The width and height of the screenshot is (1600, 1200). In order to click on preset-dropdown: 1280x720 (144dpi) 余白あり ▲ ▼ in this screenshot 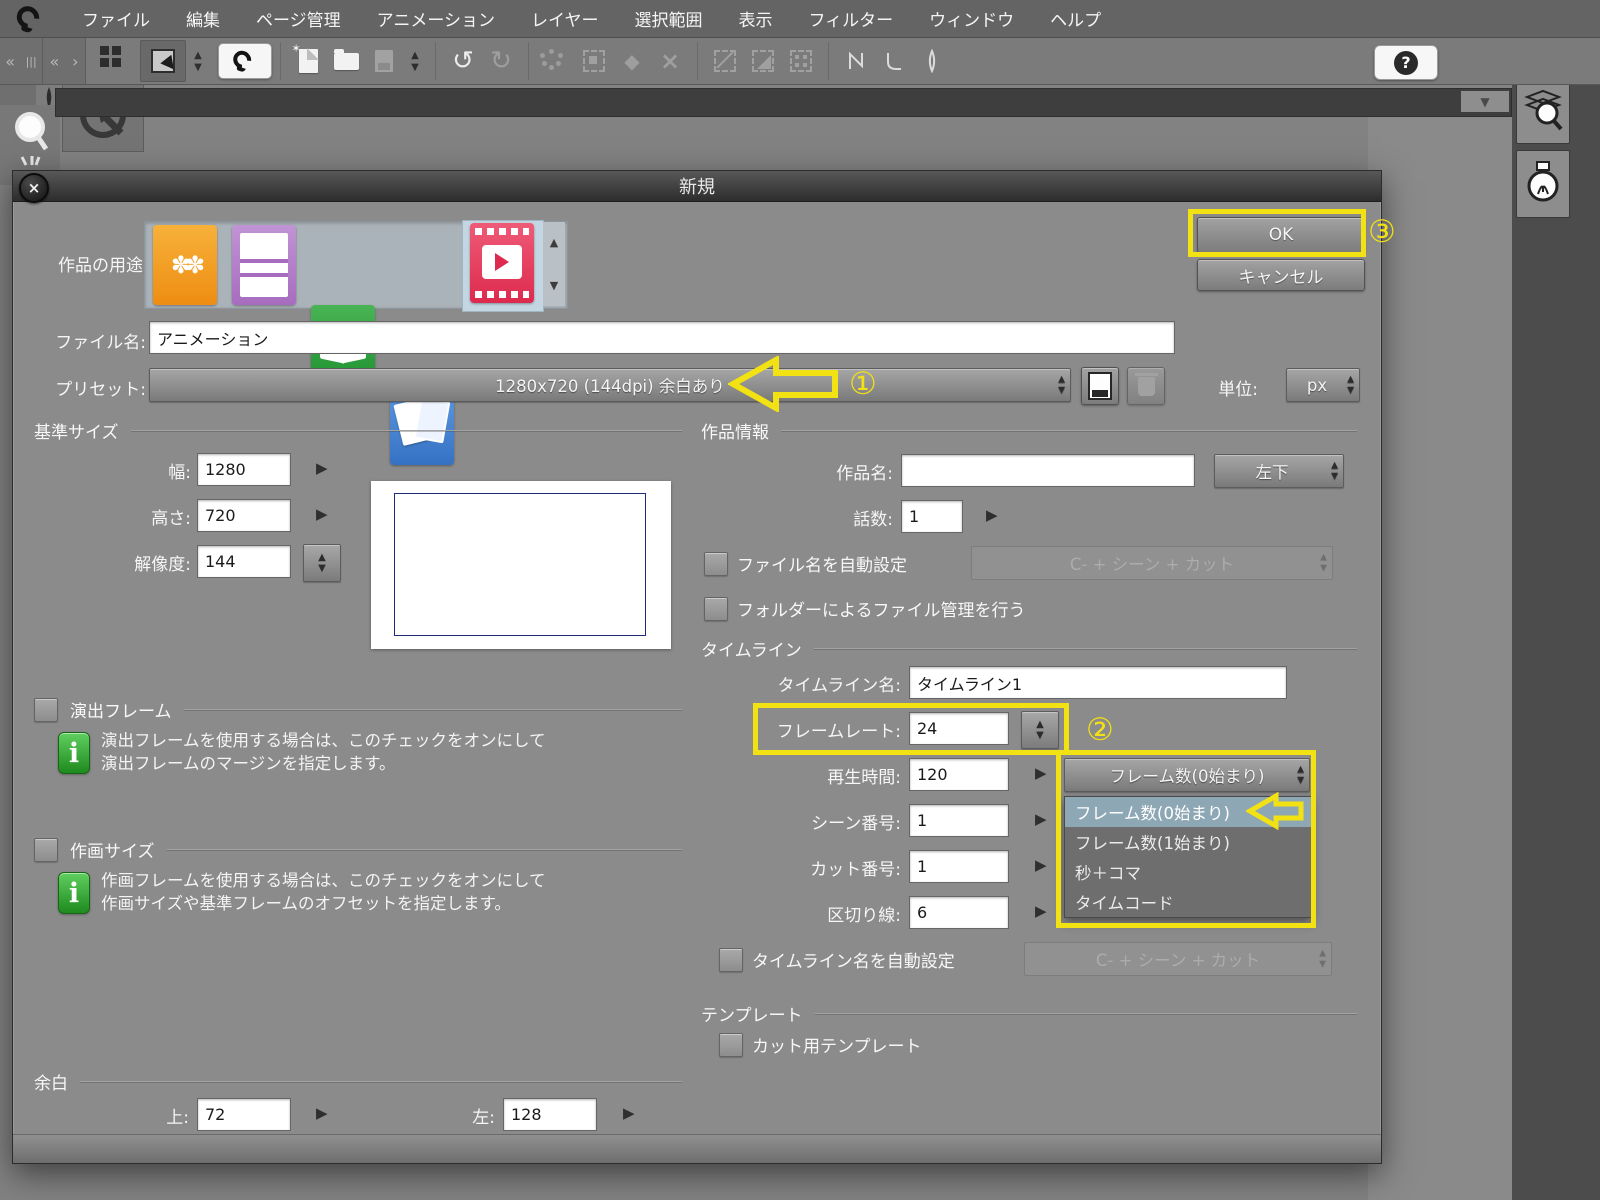, I will do `click(610, 385)`.